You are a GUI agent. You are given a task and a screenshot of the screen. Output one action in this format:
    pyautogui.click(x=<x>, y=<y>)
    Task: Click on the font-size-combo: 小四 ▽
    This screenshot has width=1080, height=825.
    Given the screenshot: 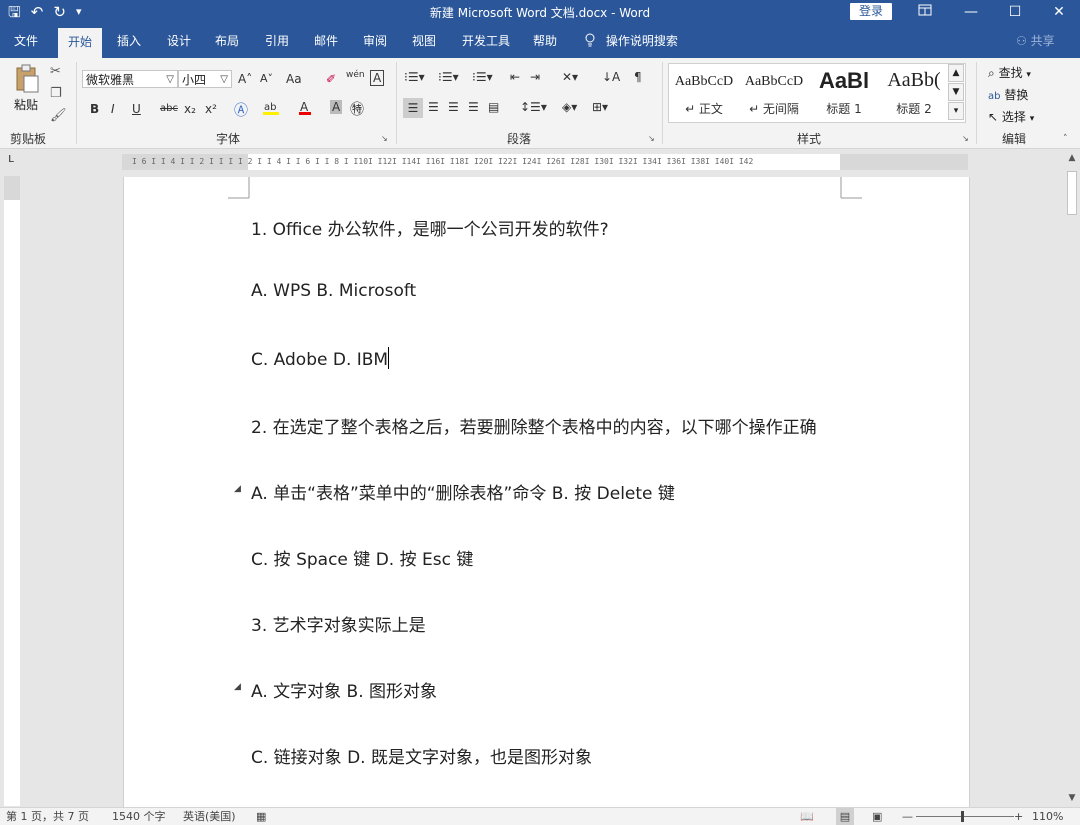 What is the action you would take?
    pyautogui.click(x=205, y=79)
    